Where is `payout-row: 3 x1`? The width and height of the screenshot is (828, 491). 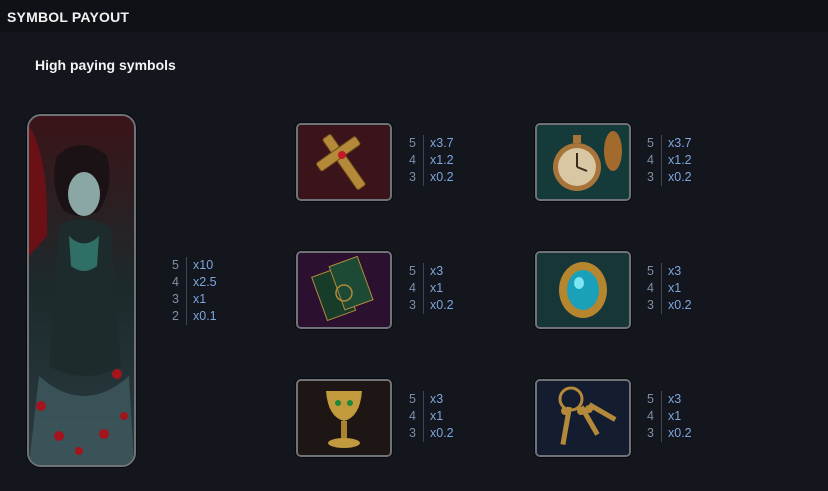
payout-row: 3 x1 is located at coordinates (194, 299).